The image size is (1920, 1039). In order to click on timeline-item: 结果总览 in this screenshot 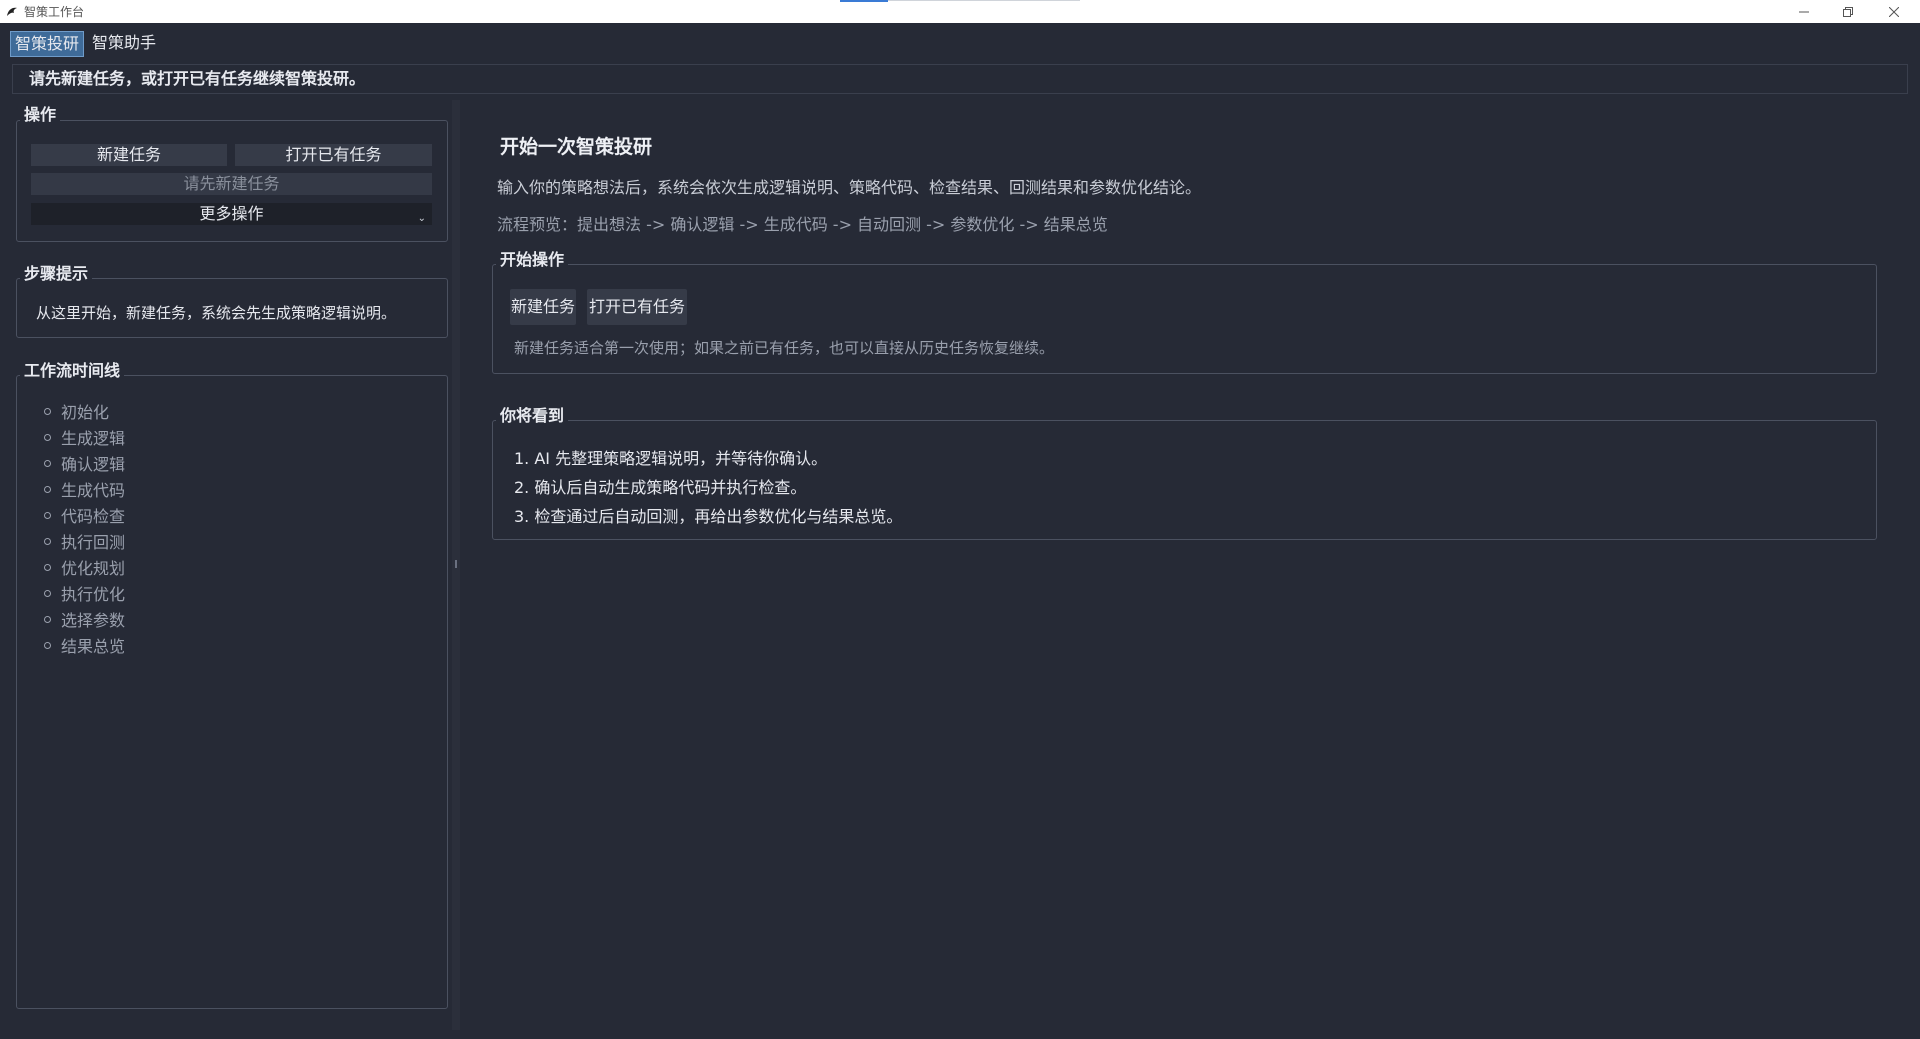, I will do `click(84, 645)`.